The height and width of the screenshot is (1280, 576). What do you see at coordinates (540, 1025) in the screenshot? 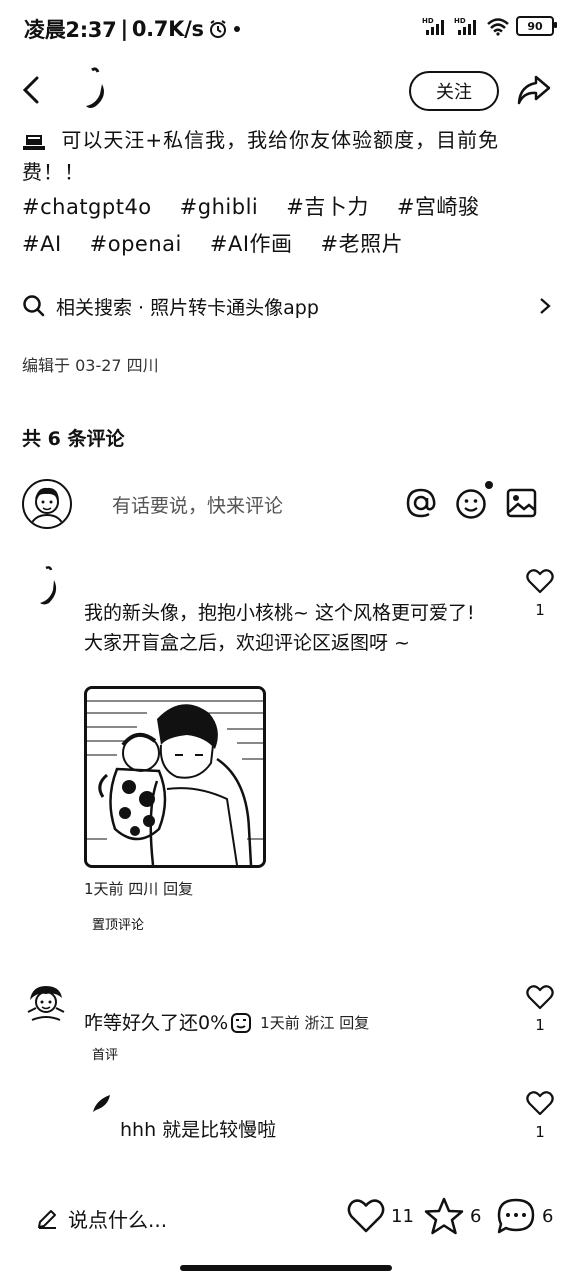
I see `comment-2-like-count: 1` at bounding box center [540, 1025].